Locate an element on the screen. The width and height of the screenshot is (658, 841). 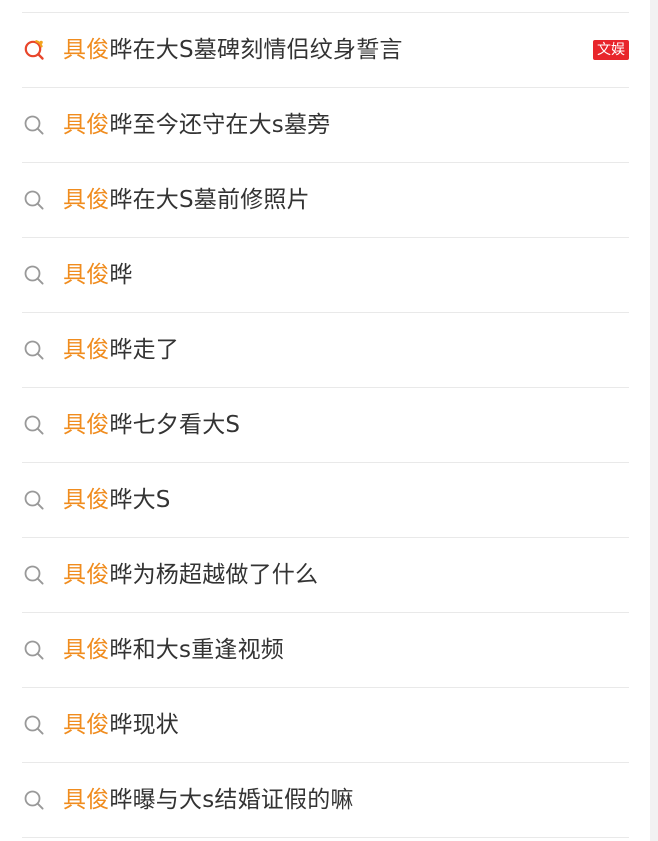
suggestion-rest: 晔为杨超越做了什么 is located at coordinates (214, 575).